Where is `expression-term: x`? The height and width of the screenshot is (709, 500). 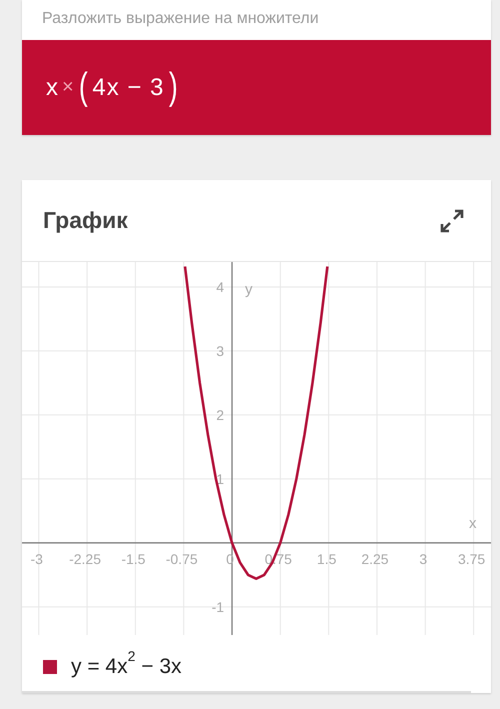 expression-term: x is located at coordinates (52, 88).